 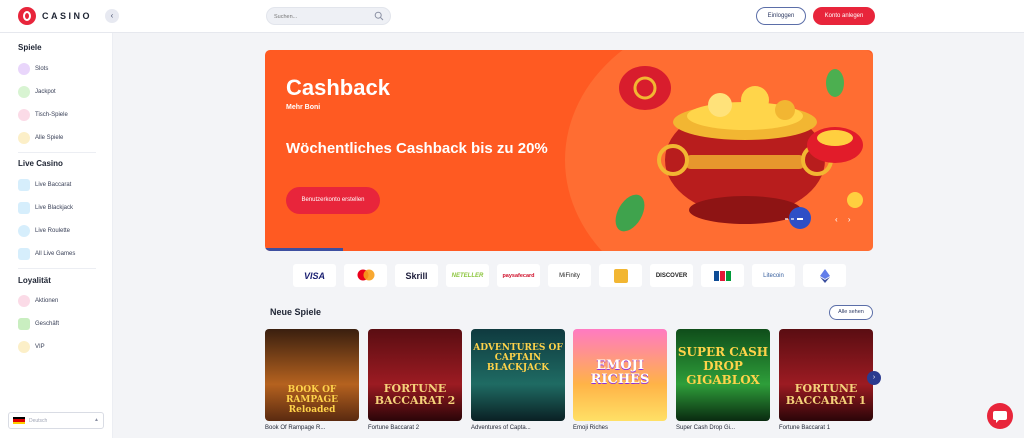 What do you see at coordinates (24, 231) in the screenshot?
I see `live-roulette-icon` at bounding box center [24, 231].